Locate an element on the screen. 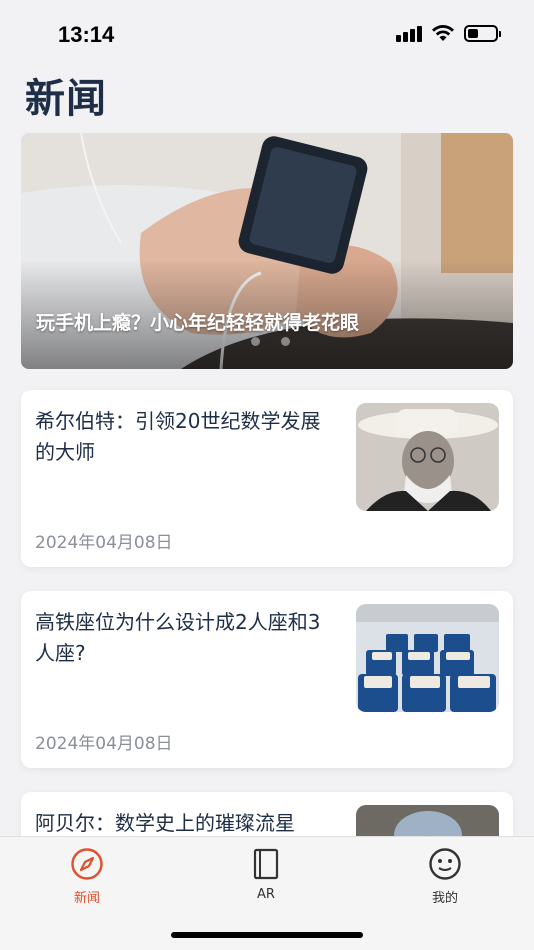 This screenshot has height=950, width=534. wifi-icon is located at coordinates (443, 33).